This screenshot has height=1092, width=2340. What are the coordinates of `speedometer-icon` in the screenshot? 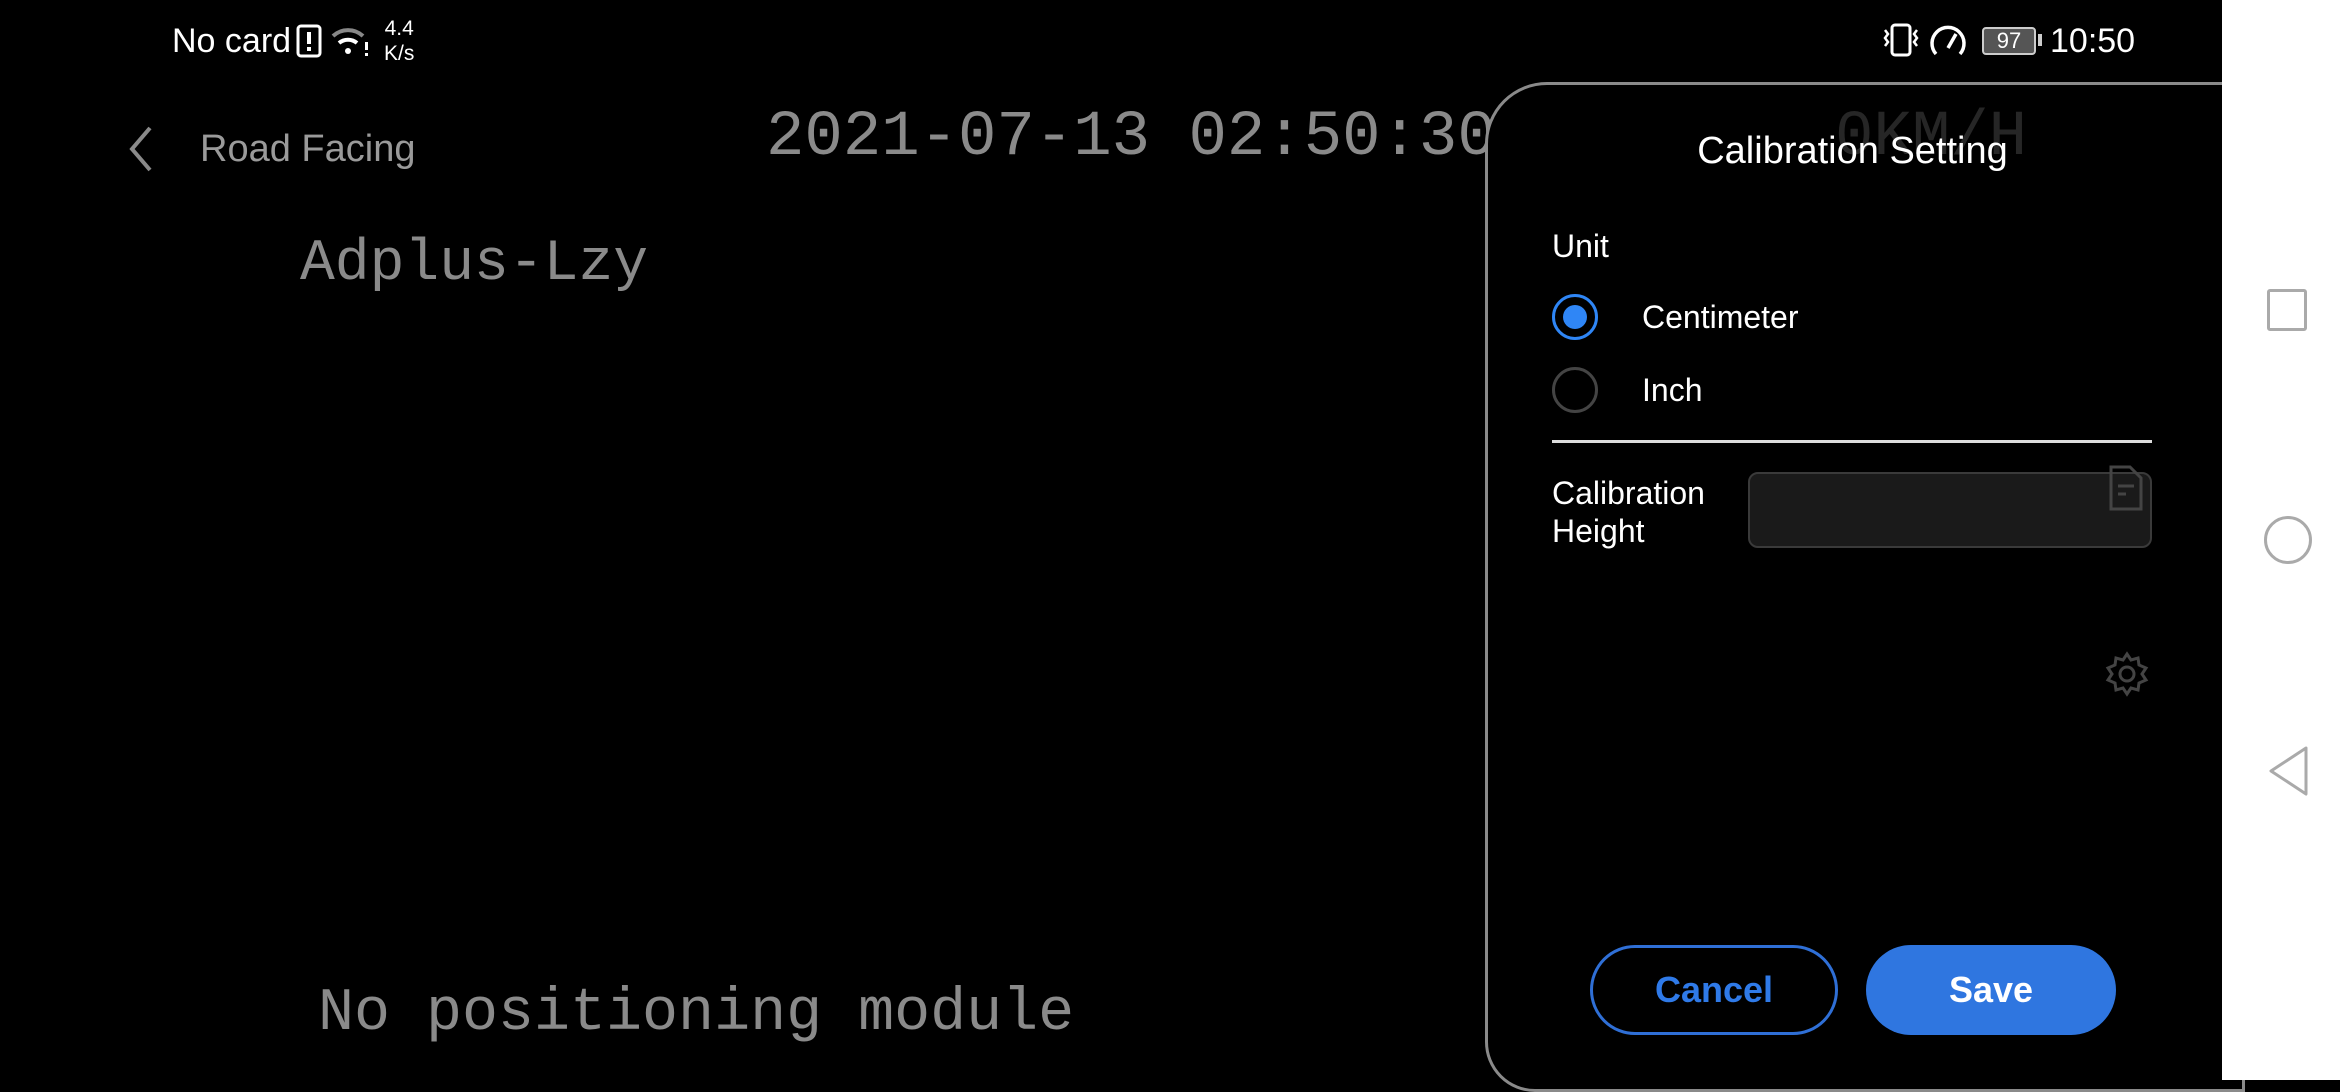 It's located at (1948, 40).